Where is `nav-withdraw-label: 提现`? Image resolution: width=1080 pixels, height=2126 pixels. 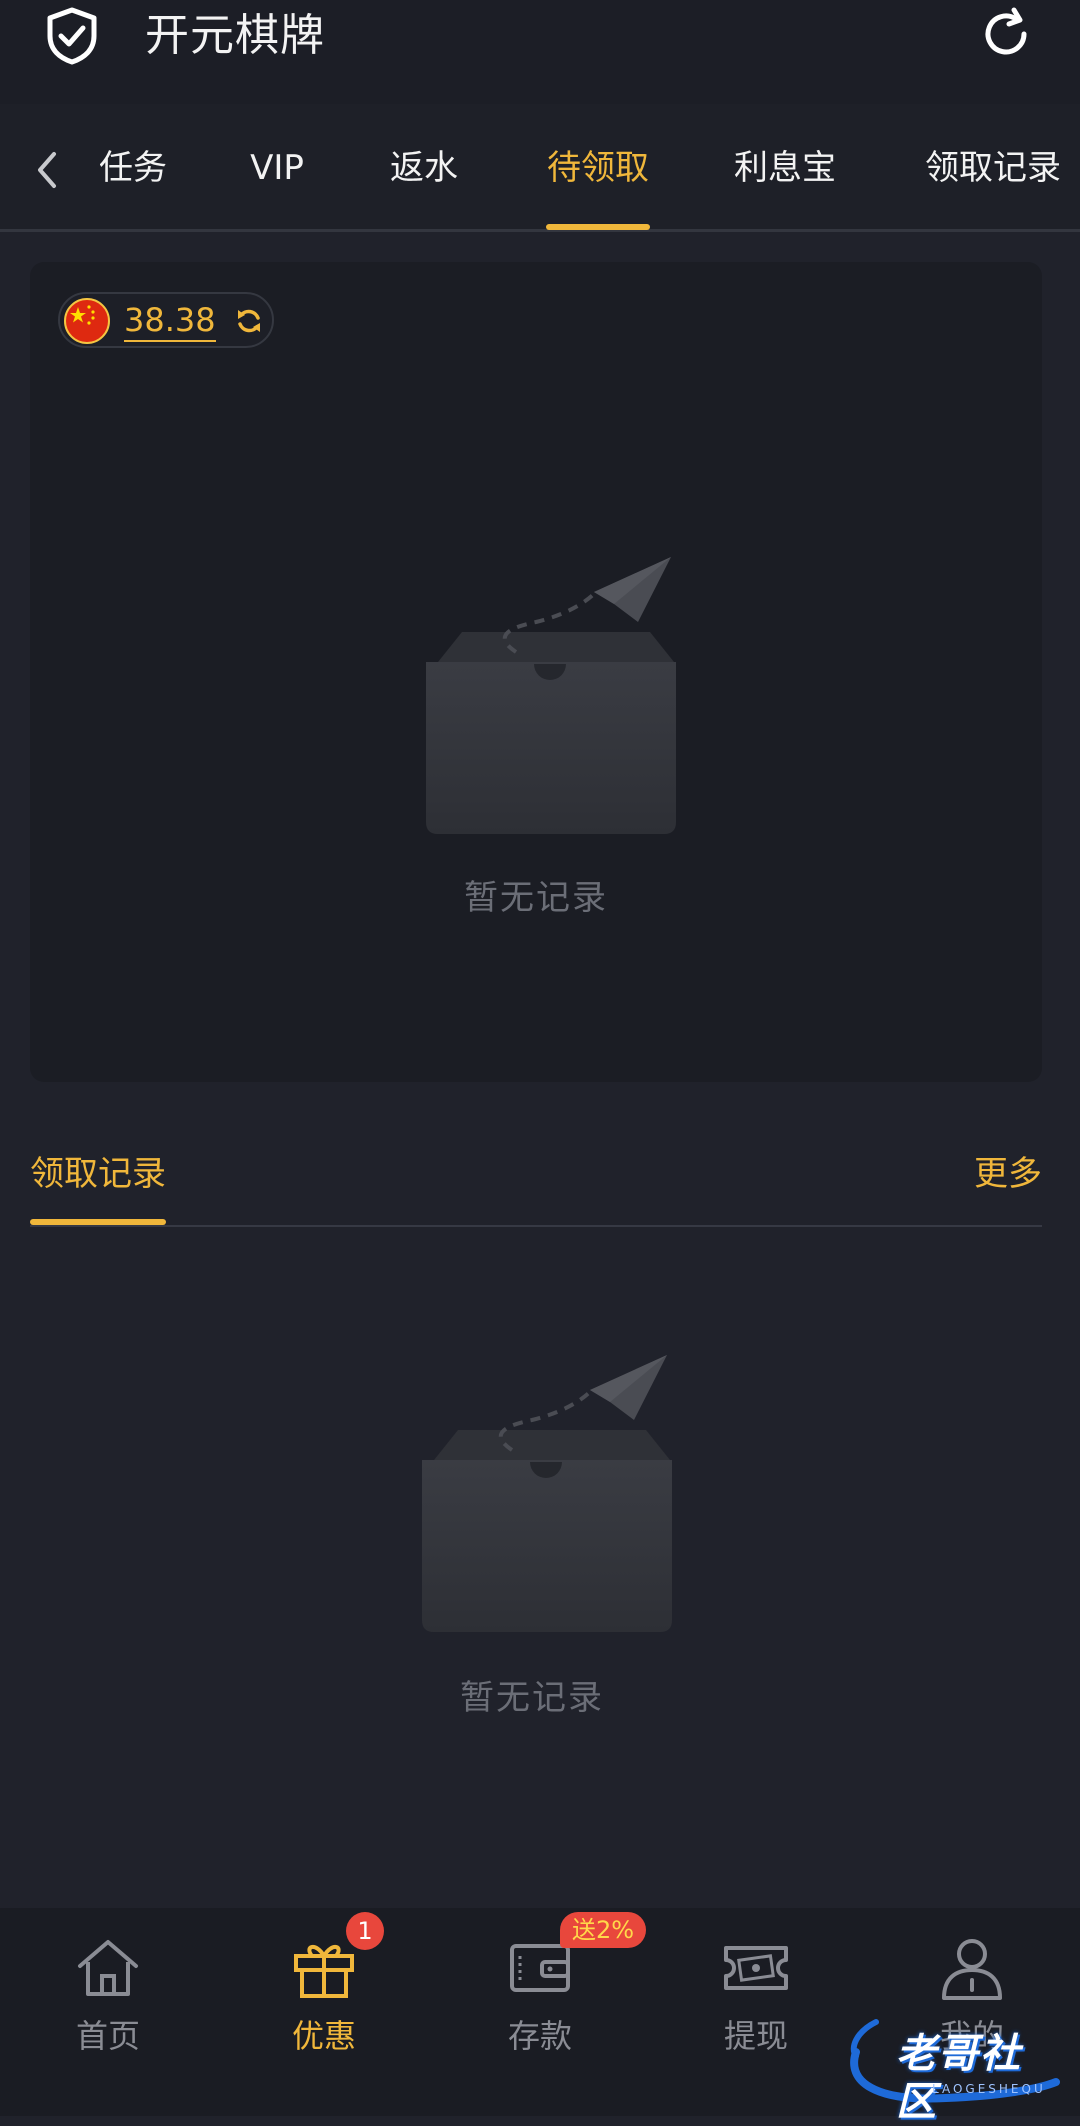
nav-withdraw-label: 提现 is located at coordinates (755, 2036).